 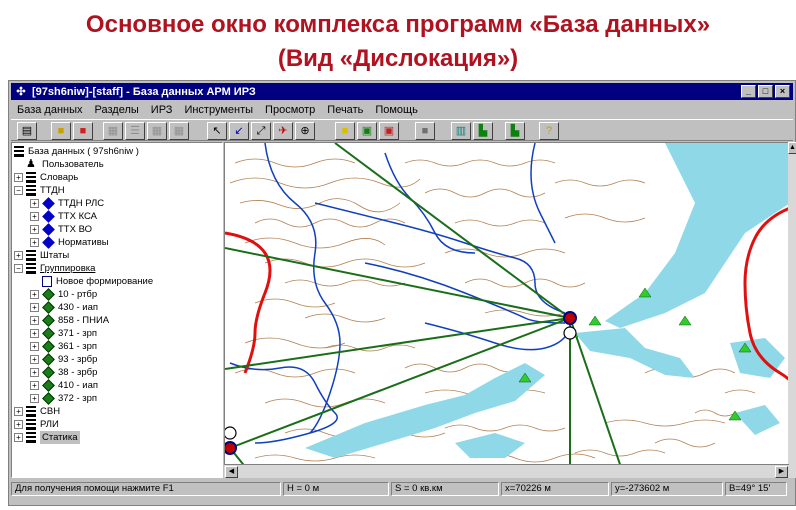 I want to click on tree-item-unit: +38 - зрбр, so click(x=63, y=372).